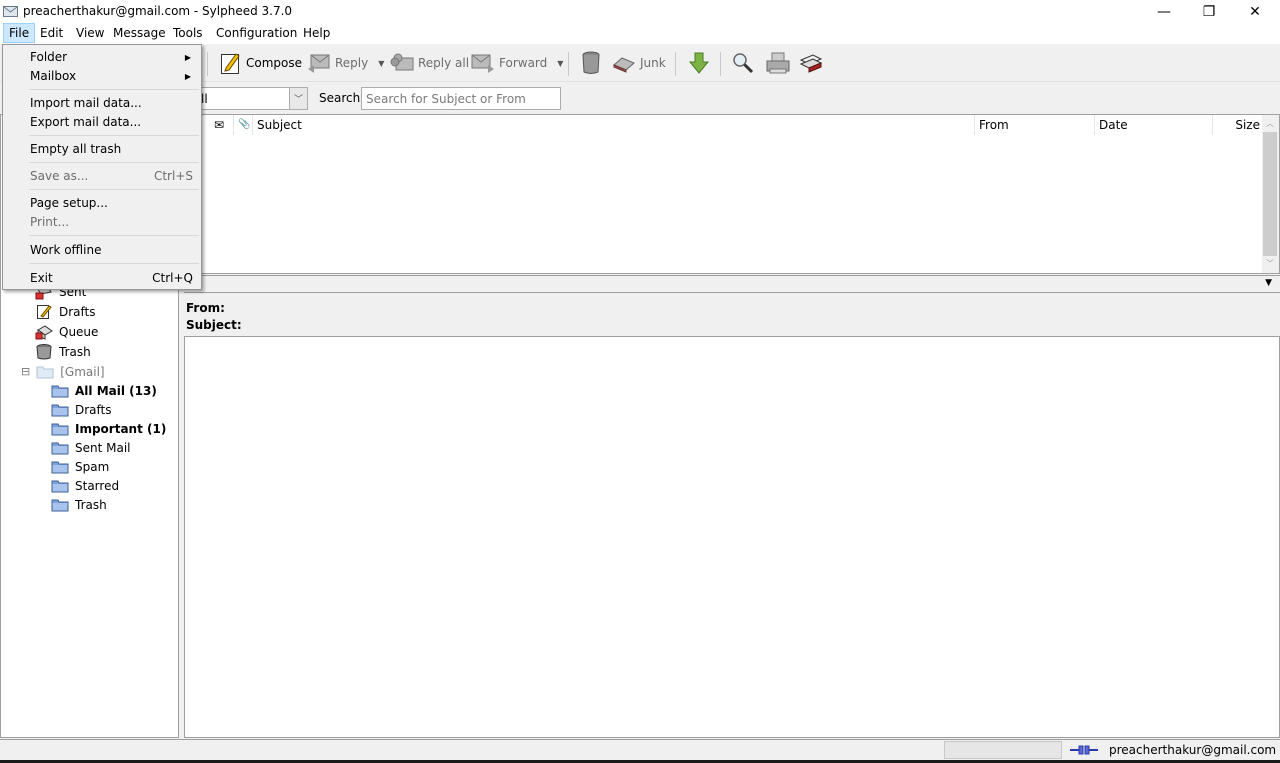  I want to click on junk-label: Junk, so click(653, 63).